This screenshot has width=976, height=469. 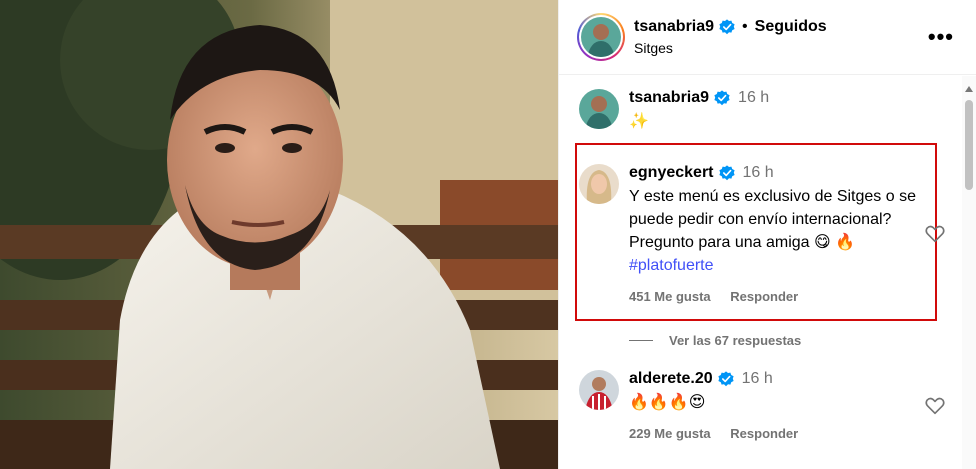 What do you see at coordinates (749, 111) in the screenshot?
I see `caption-comment: tsanabria9 16 h ✨` at bounding box center [749, 111].